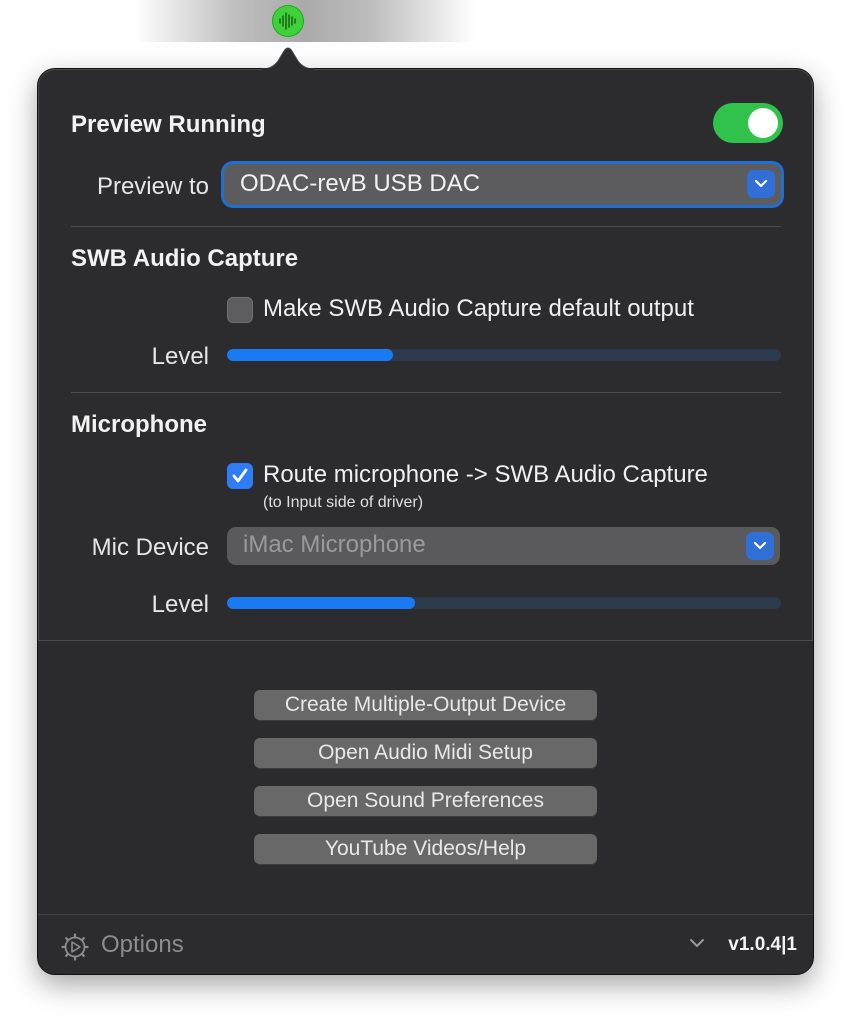  Describe the element at coordinates (240, 310) in the screenshot. I see `swb-default-output-checkbox` at that location.